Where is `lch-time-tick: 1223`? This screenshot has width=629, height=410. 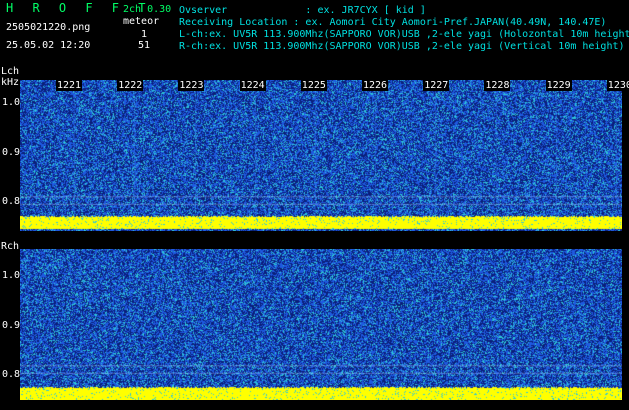
lch-time-tick: 1223 is located at coordinates (191, 85).